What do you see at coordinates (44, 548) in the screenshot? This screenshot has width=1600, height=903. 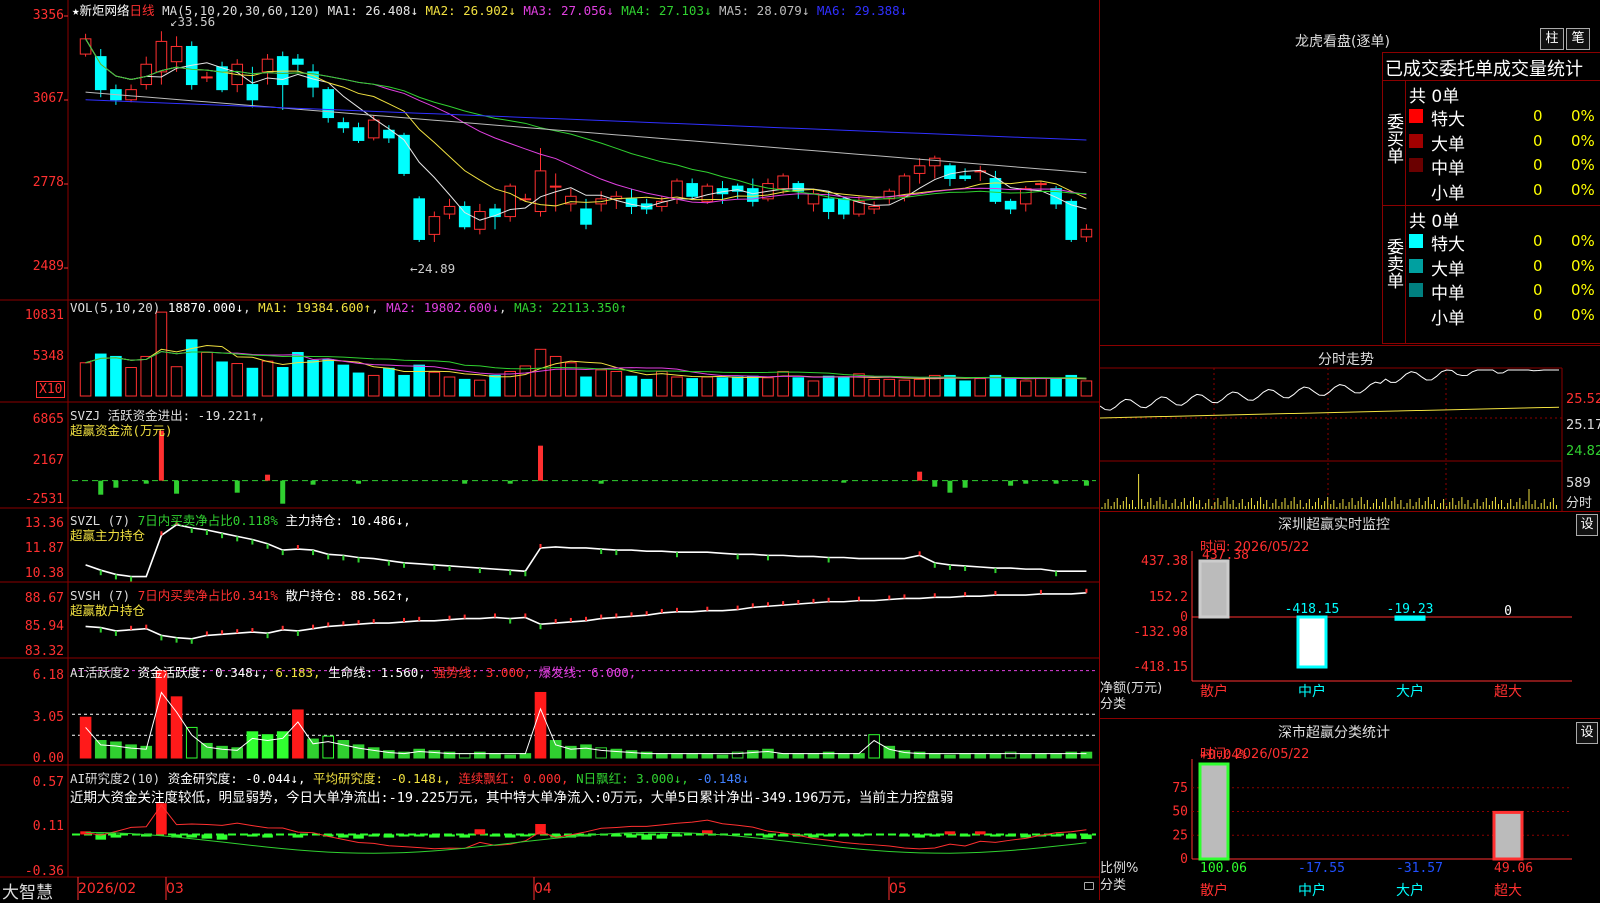 I see `svzl-y-tick: 11.87` at bounding box center [44, 548].